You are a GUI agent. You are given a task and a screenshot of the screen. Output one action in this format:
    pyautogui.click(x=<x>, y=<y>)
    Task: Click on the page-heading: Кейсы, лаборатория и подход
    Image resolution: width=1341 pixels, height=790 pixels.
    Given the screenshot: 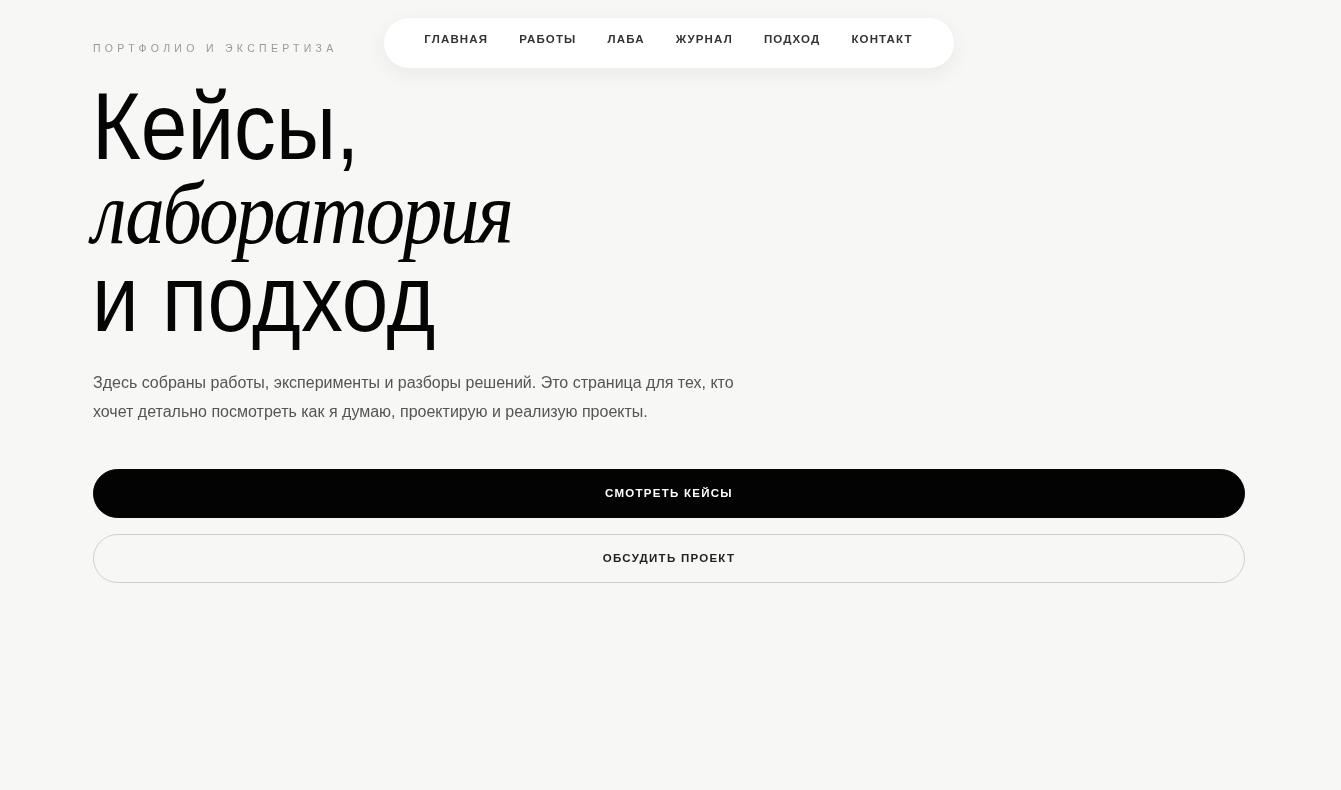 What is the action you would take?
    pyautogui.click(x=352, y=220)
    